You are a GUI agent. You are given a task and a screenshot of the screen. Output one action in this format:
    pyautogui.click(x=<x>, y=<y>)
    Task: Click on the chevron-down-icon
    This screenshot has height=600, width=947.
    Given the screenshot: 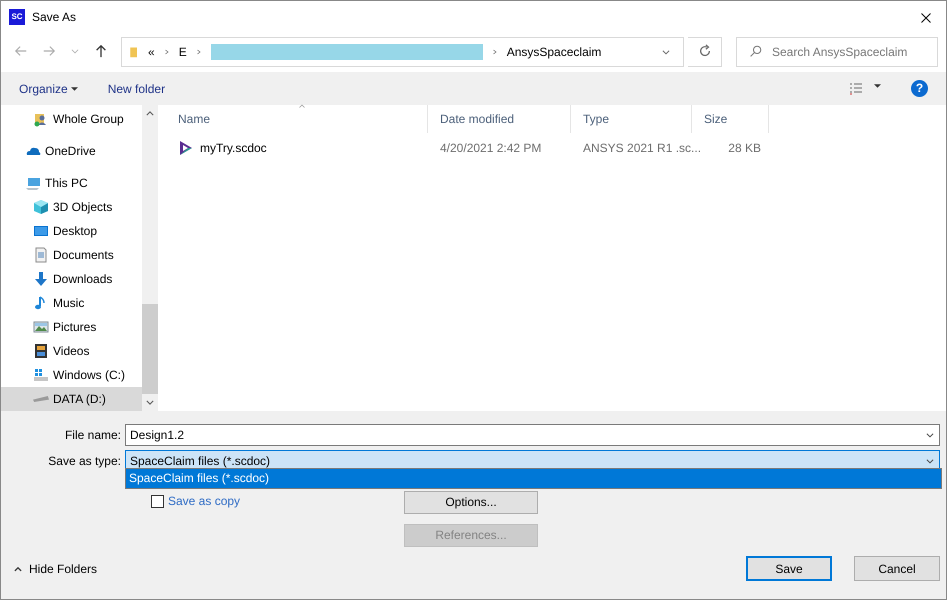 What is the action you would take?
    pyautogui.click(x=150, y=402)
    